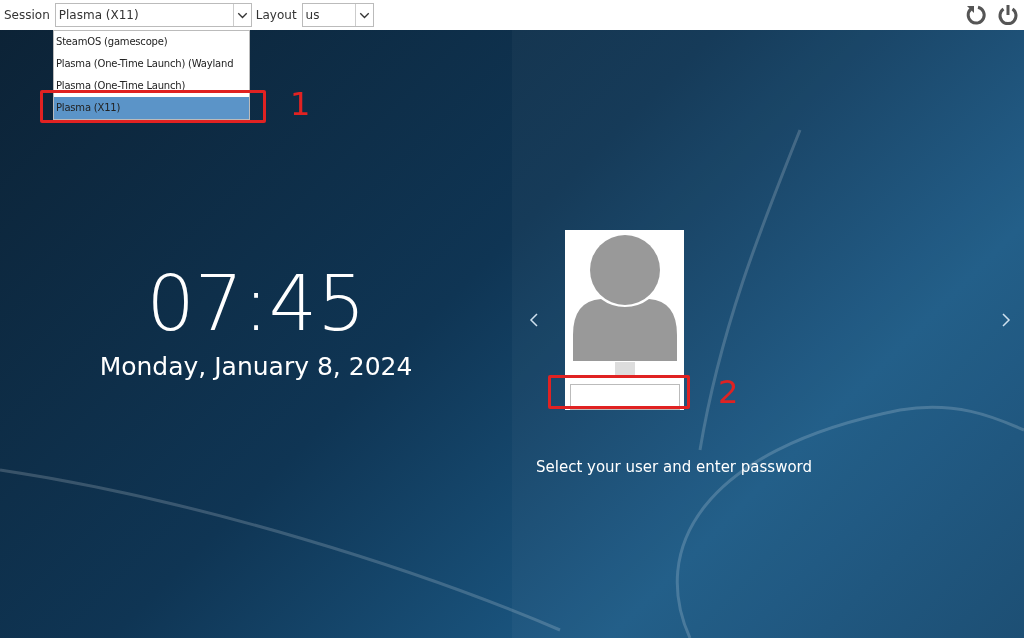  What do you see at coordinates (300, 104) in the screenshot?
I see `annotation-number: 1` at bounding box center [300, 104].